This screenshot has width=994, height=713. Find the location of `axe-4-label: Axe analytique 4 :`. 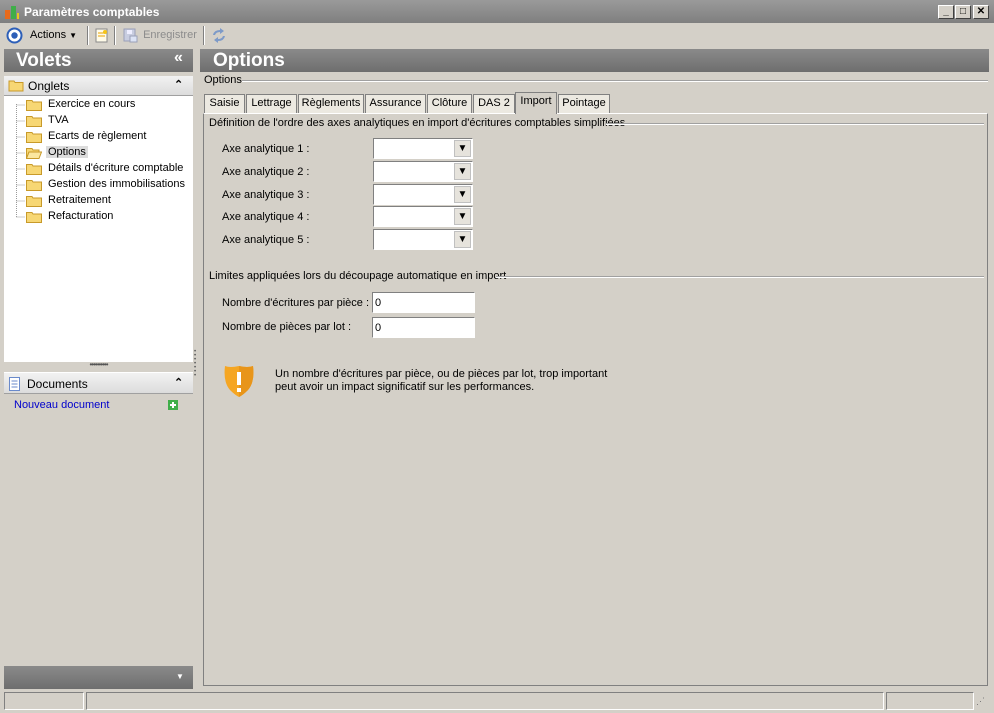

axe-4-label: Axe analytique 4 : is located at coordinates (266, 217).